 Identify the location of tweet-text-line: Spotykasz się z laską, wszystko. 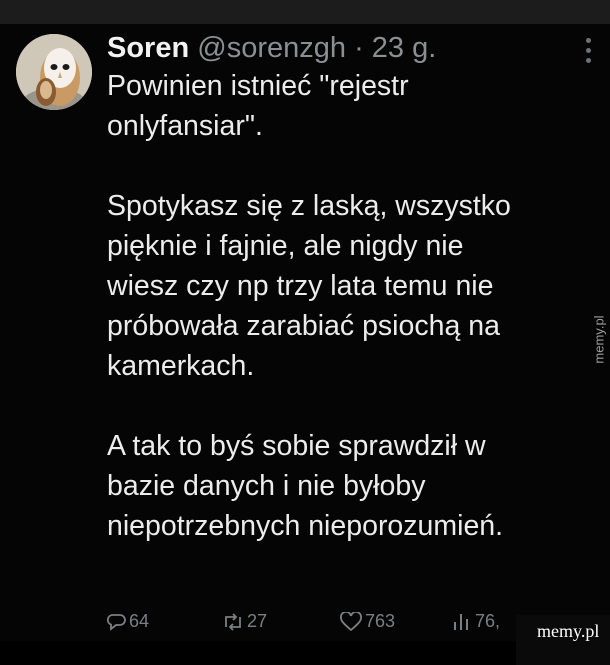
(309, 206).